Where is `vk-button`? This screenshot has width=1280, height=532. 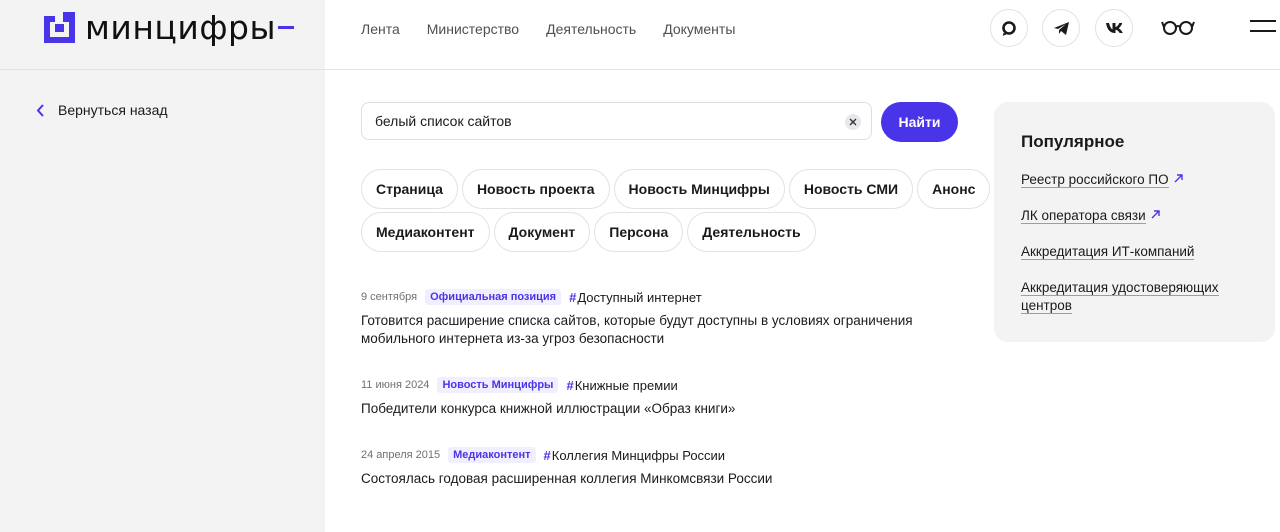
vk-button is located at coordinates (1114, 28).